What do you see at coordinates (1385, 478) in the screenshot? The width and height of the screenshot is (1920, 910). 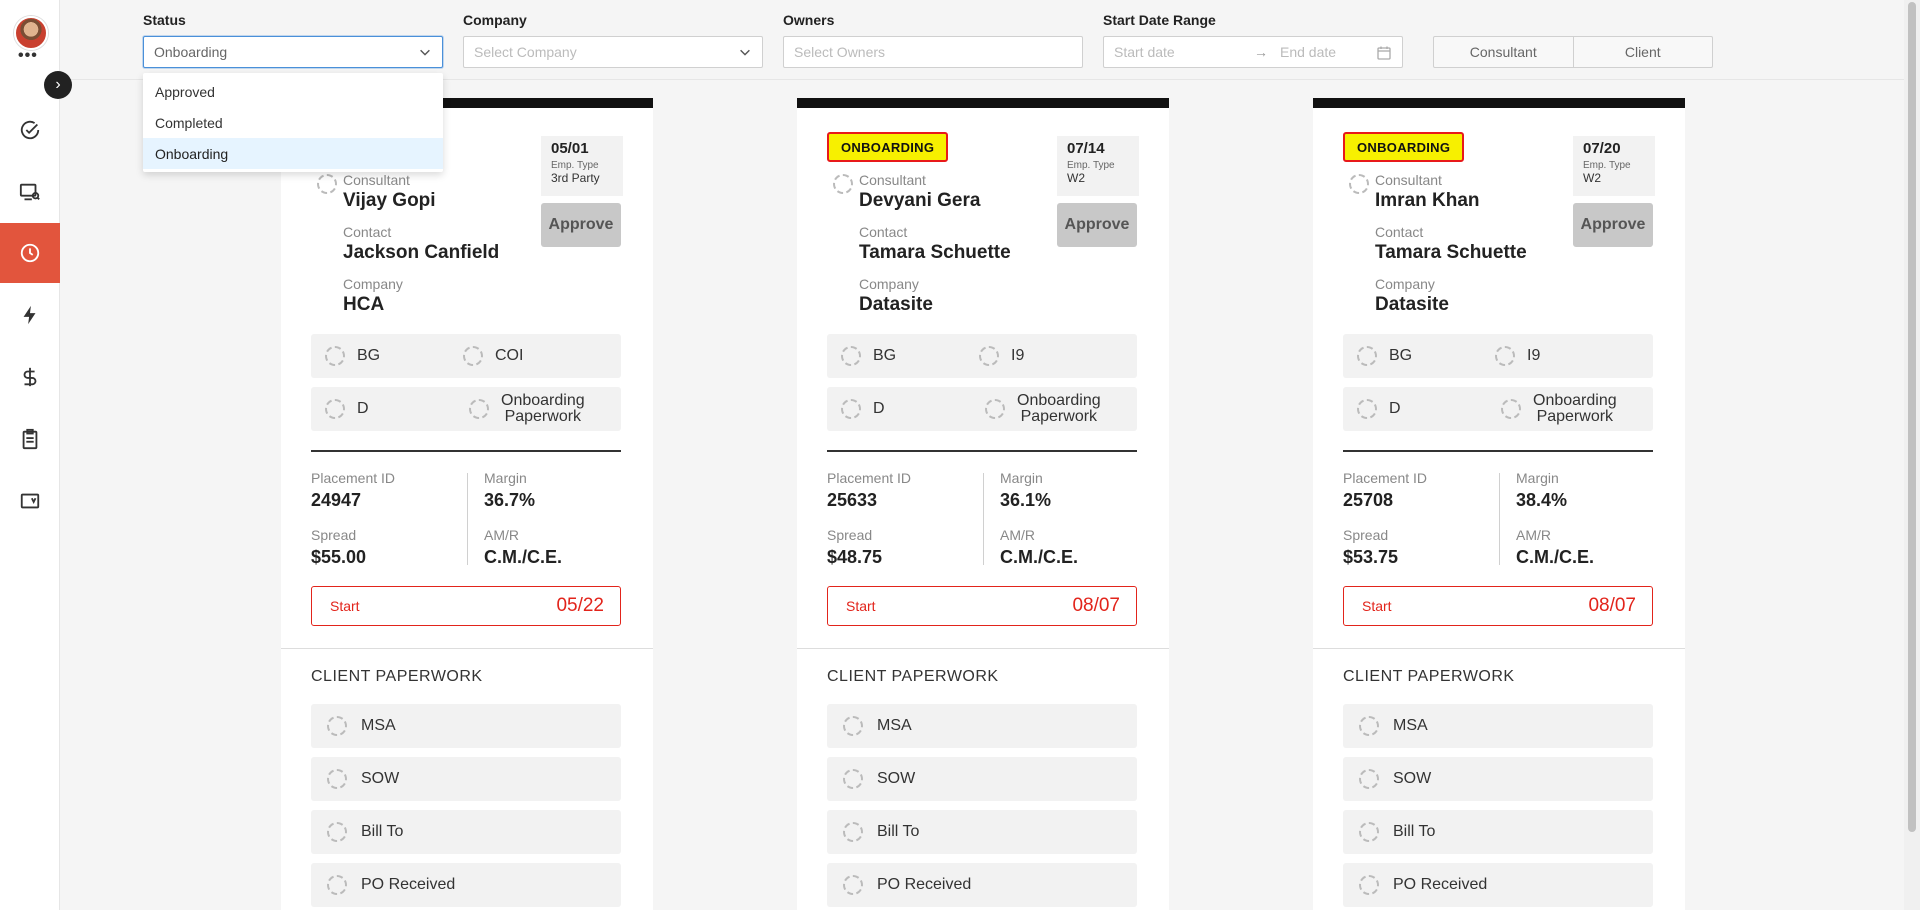 I see `placement-id-label: Placement ID` at bounding box center [1385, 478].